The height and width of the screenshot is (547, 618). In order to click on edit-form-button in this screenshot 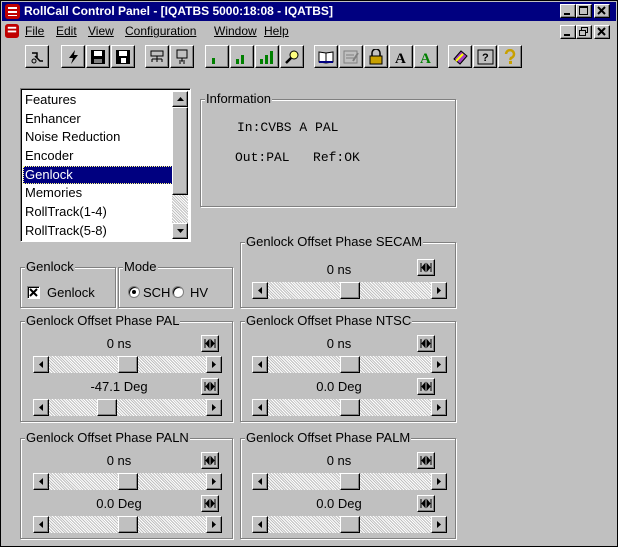, I will do `click(351, 56)`.